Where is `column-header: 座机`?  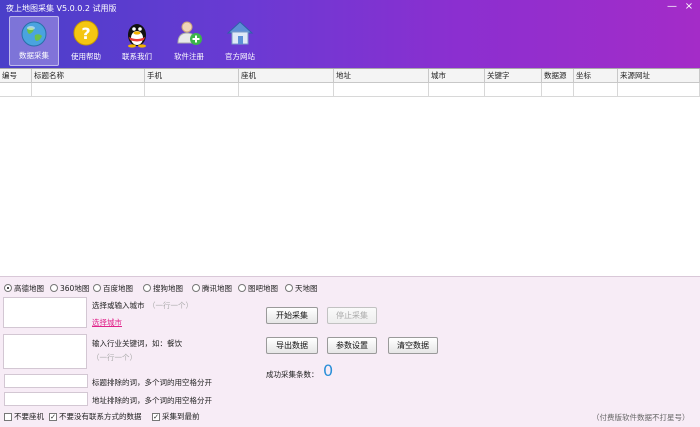 column-header: 座机 is located at coordinates (286, 76).